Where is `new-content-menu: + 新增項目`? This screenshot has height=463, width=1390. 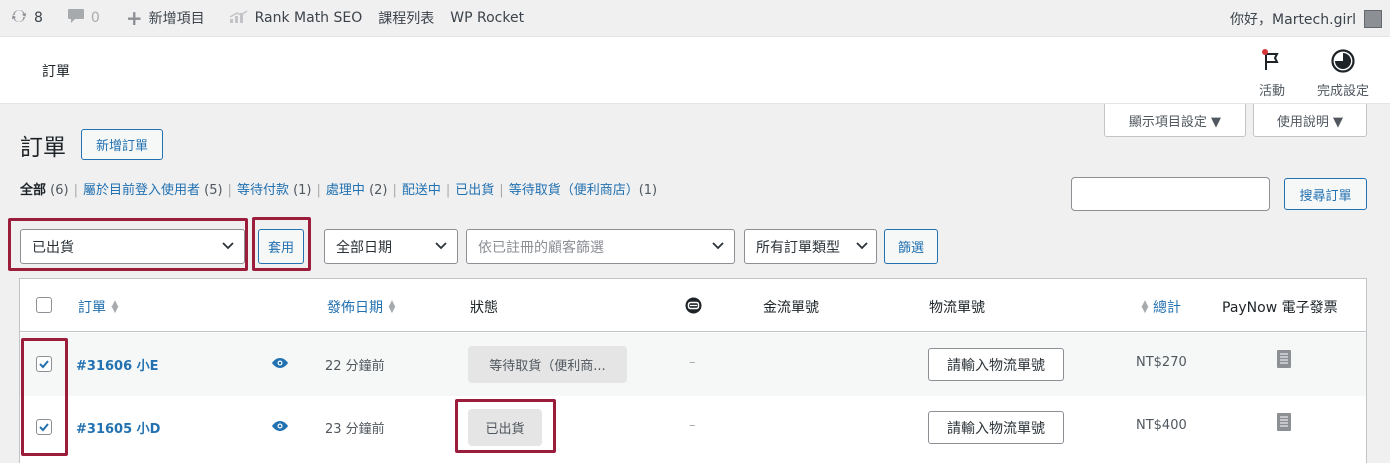 new-content-menu: + 新增項目 is located at coordinates (165, 18).